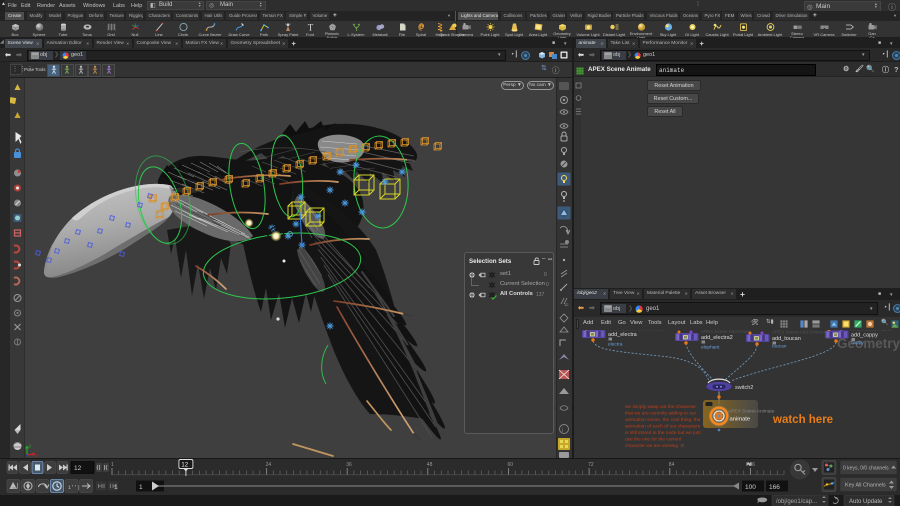 This screenshot has height=506, width=900. Describe the element at coordinates (801, 332) in the screenshot. I see `svg-text: APEX Scene Add Character` at that location.